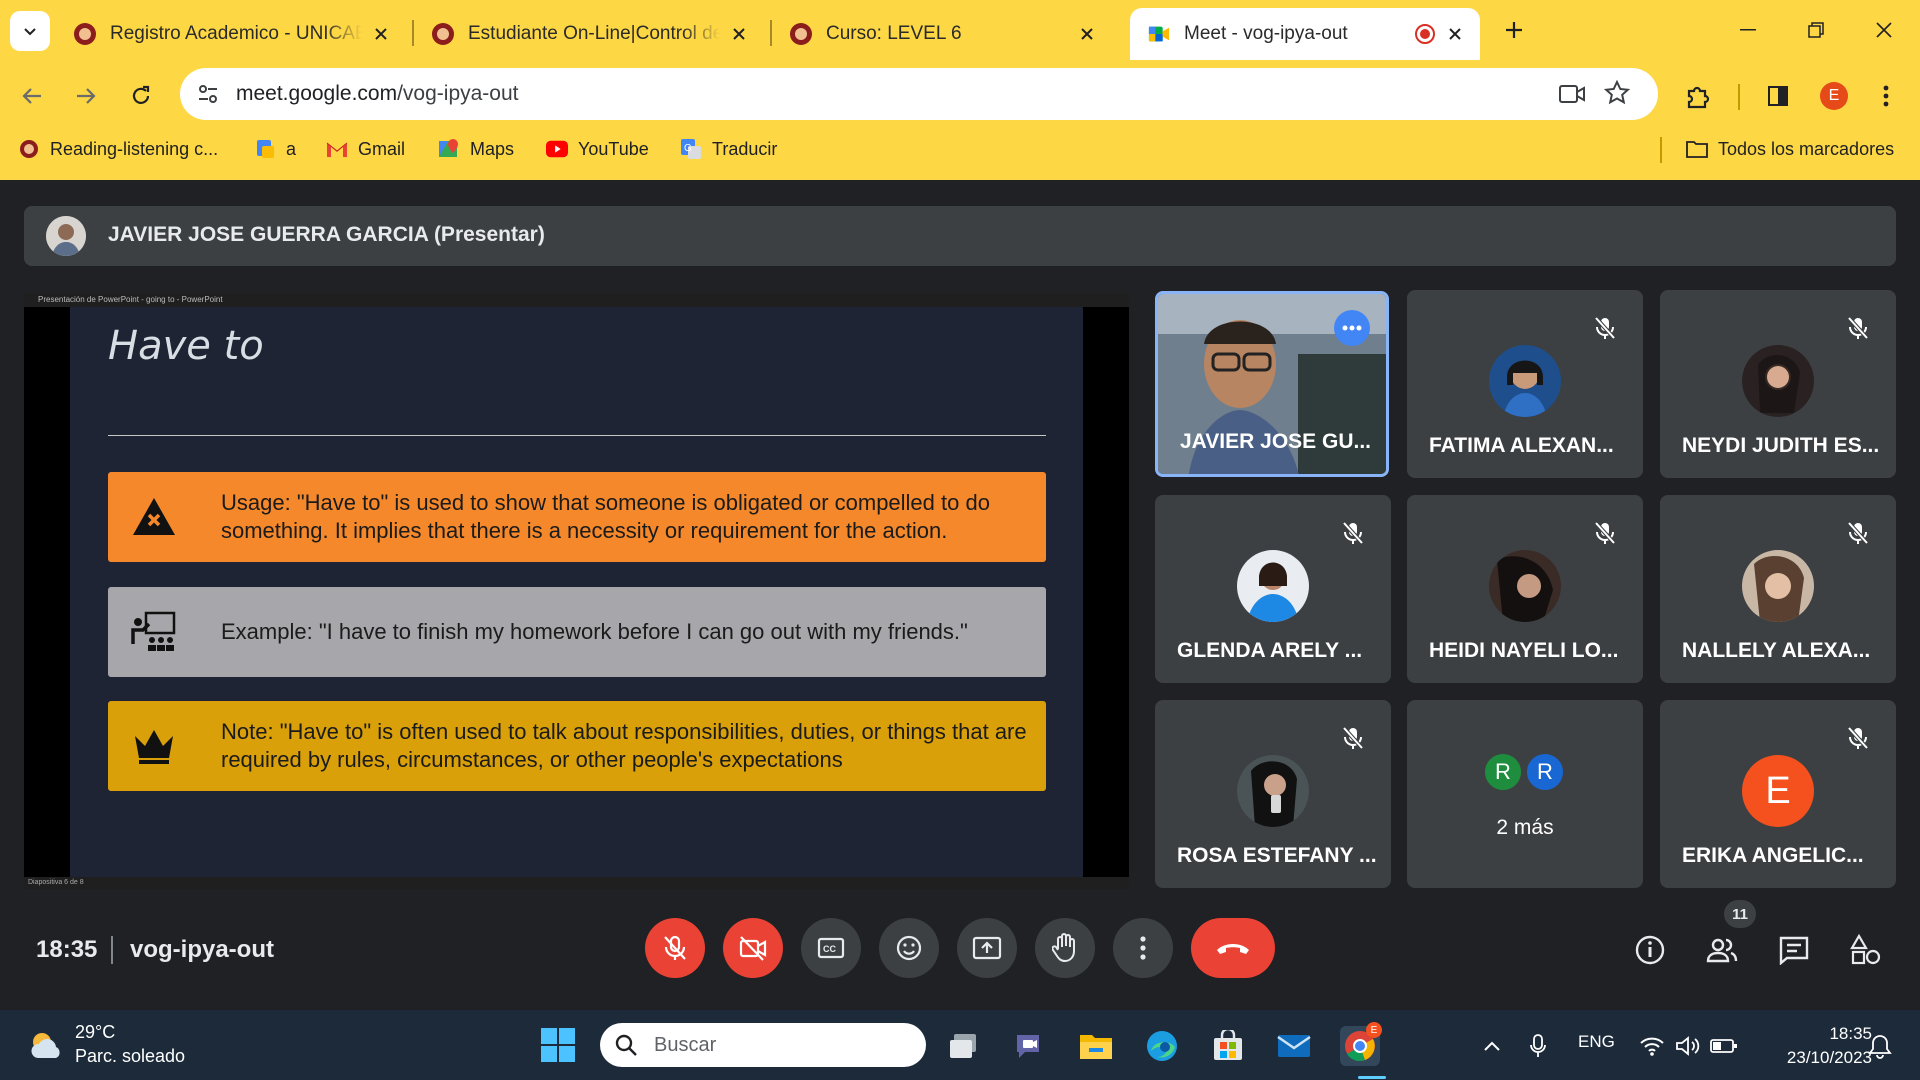 The image size is (1920, 1080). What do you see at coordinates (154, 746) in the screenshot?
I see `crown-icon` at bounding box center [154, 746].